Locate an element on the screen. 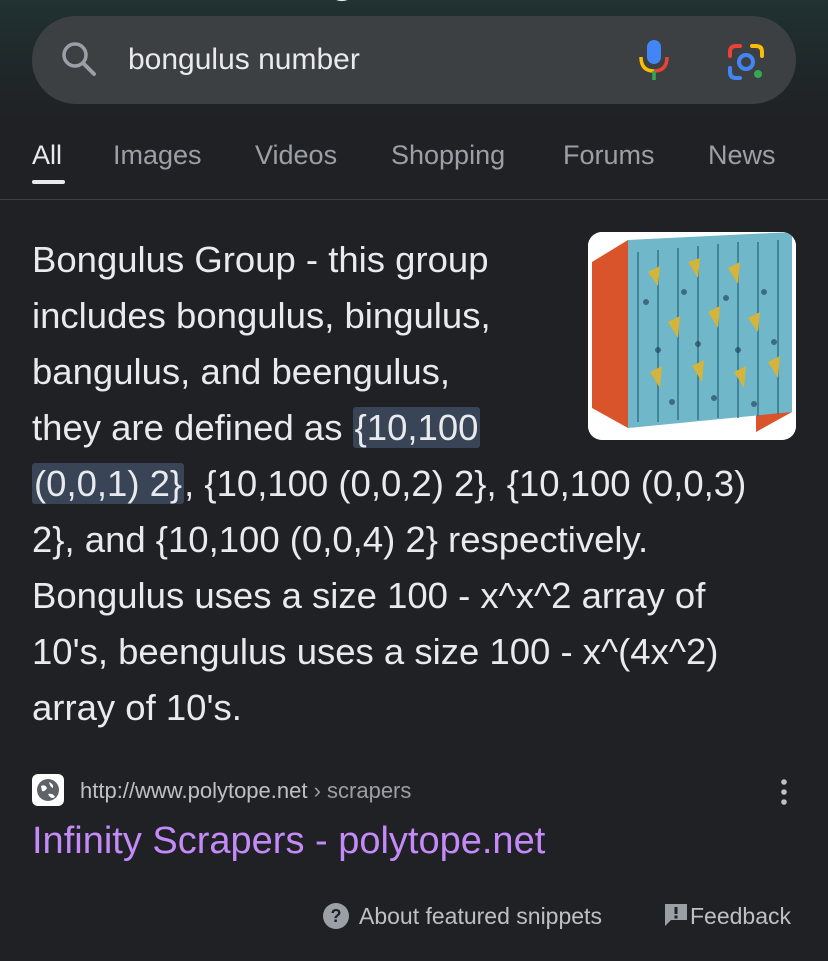 The height and width of the screenshot is (961, 828). microphone-icon is located at coordinates (654, 60).